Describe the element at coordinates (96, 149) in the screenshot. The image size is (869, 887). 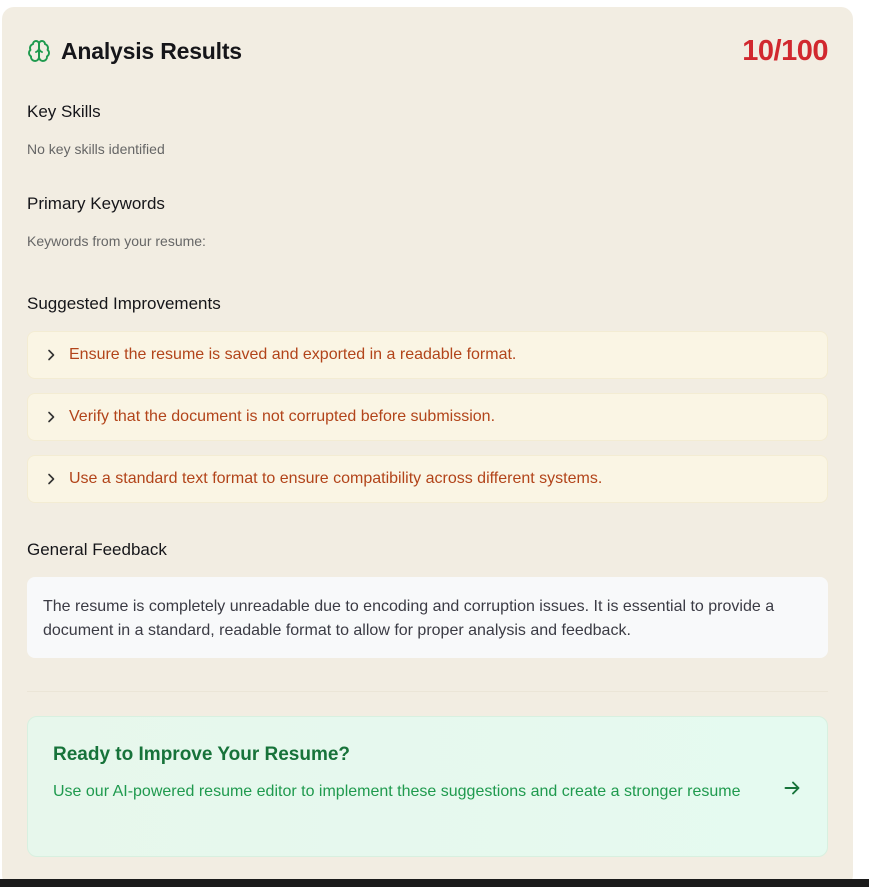
I see `key-skills-empty-text: No key skills identified` at that location.